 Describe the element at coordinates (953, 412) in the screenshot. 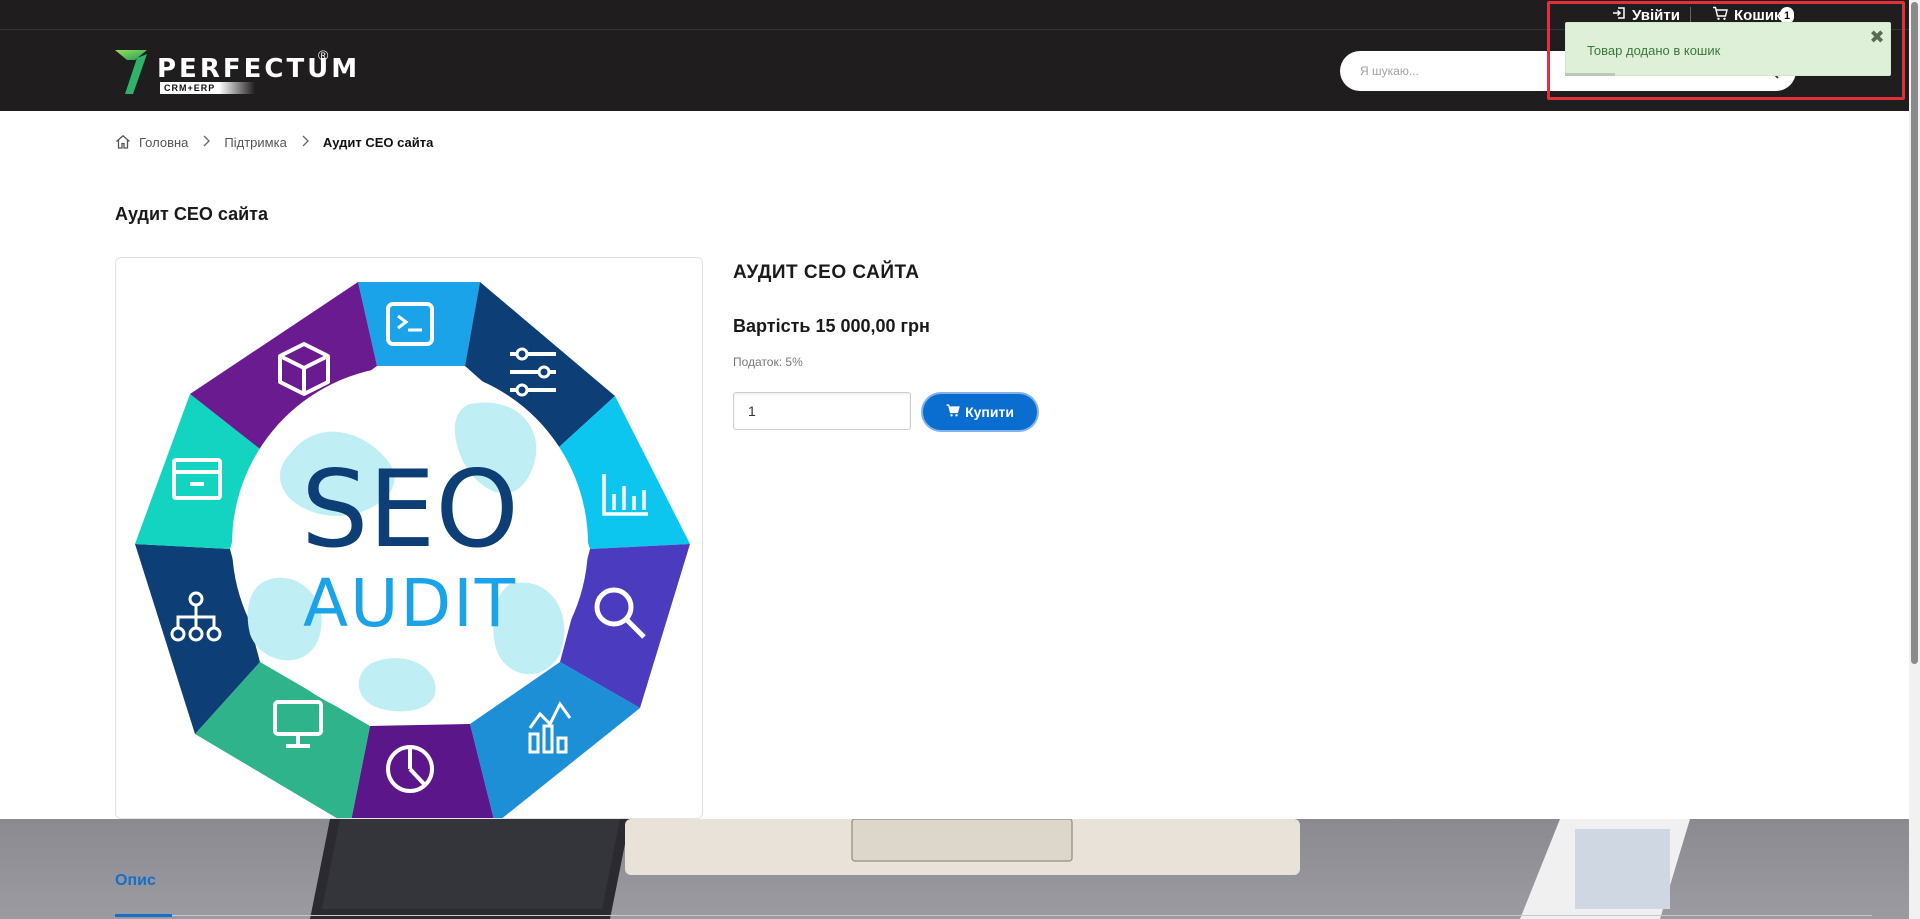

I see `cart-icon` at that location.